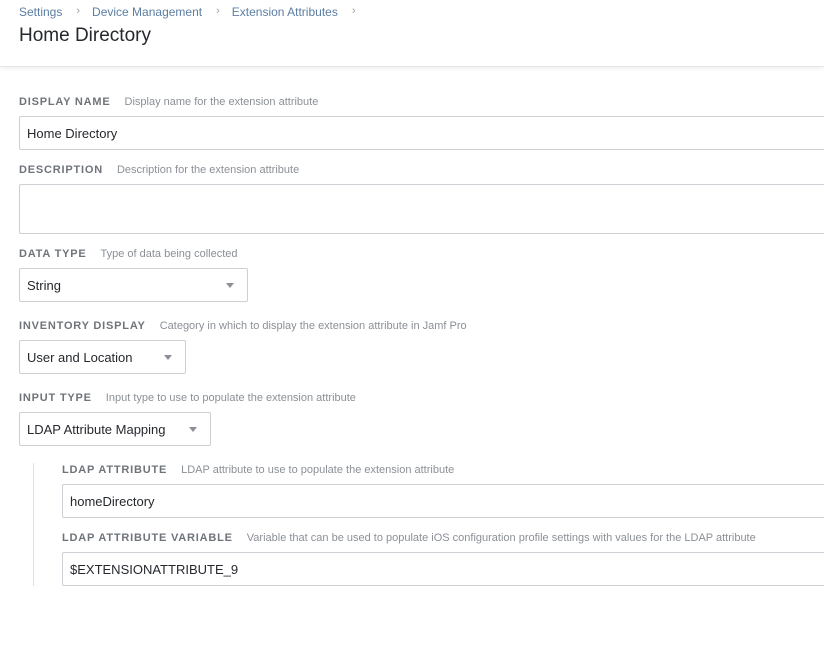 The height and width of the screenshot is (661, 824). What do you see at coordinates (208, 170) in the screenshot?
I see `description-hint: Description for the extension attribute` at bounding box center [208, 170].